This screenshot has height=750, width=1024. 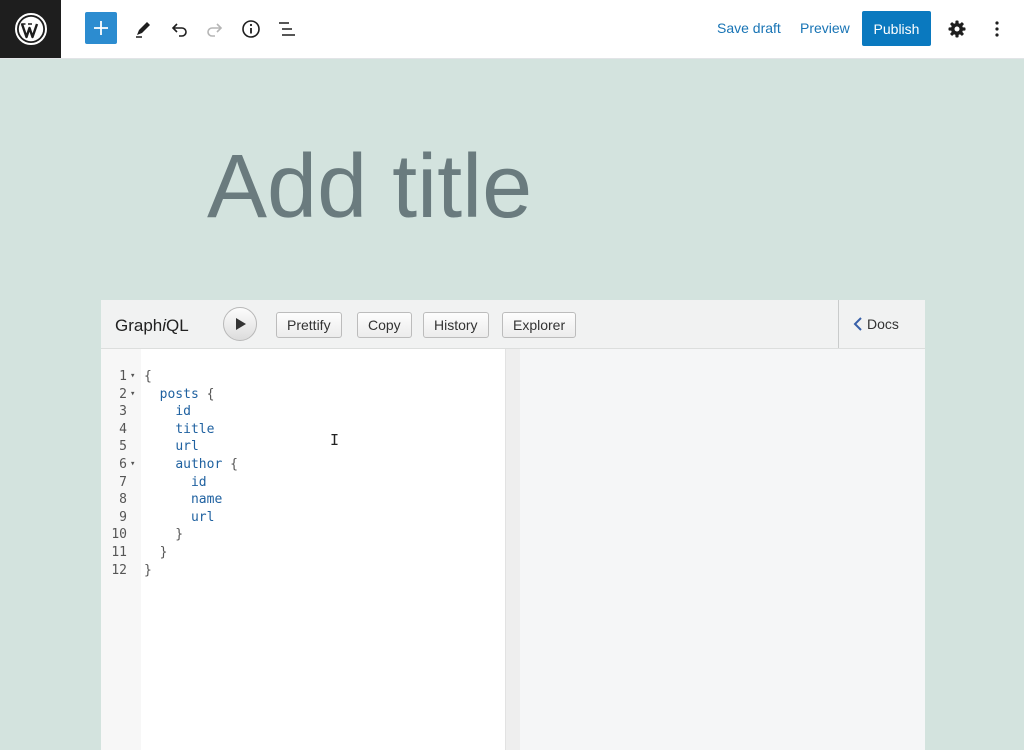 I want to click on gear-icon, so click(x=957, y=29).